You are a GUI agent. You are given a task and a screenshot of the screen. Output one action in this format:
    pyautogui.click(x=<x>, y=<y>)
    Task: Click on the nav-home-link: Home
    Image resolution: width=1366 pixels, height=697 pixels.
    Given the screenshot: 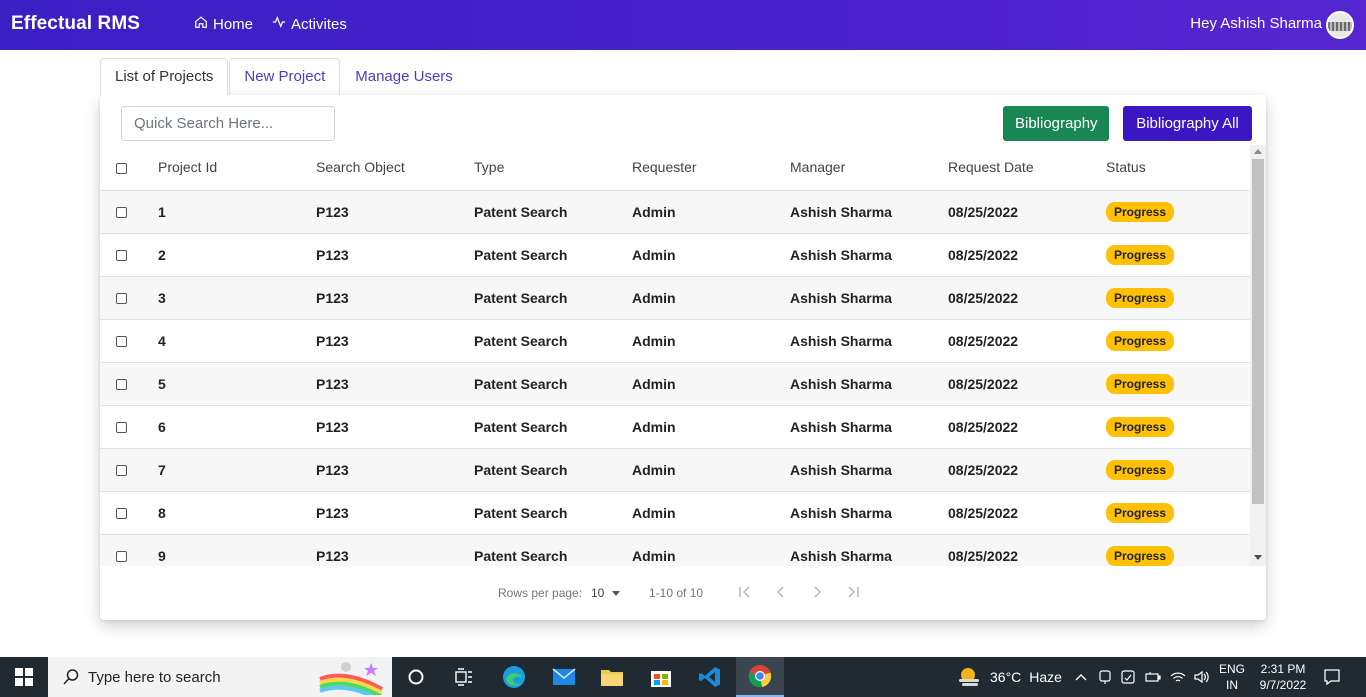 What is the action you would take?
    pyautogui.click(x=223, y=24)
    